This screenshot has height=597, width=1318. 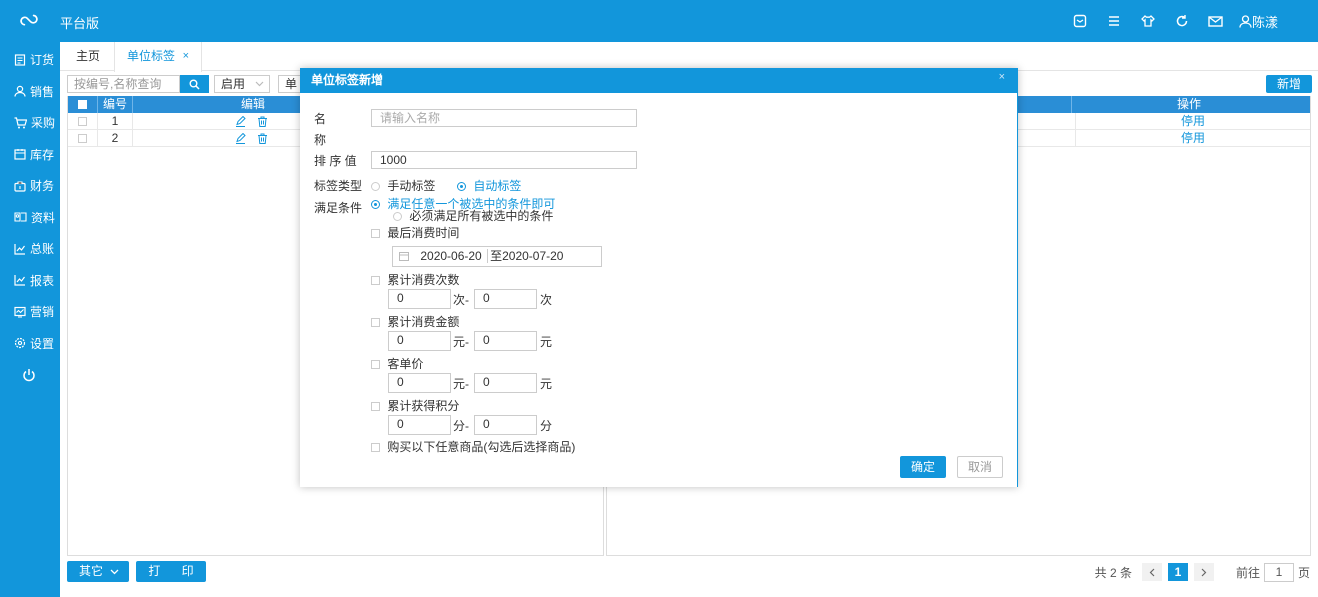 What do you see at coordinates (20, 154) in the screenshot?
I see `inventory-icon` at bounding box center [20, 154].